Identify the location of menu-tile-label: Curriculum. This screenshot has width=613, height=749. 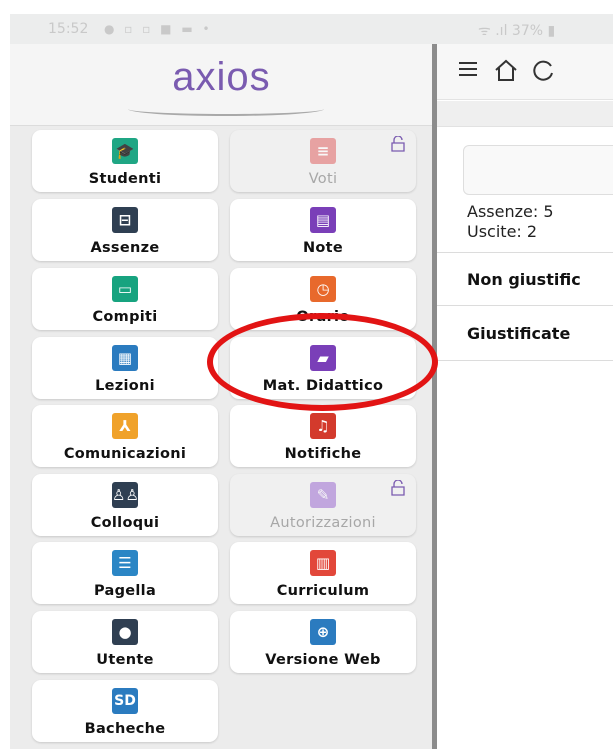
(323, 591).